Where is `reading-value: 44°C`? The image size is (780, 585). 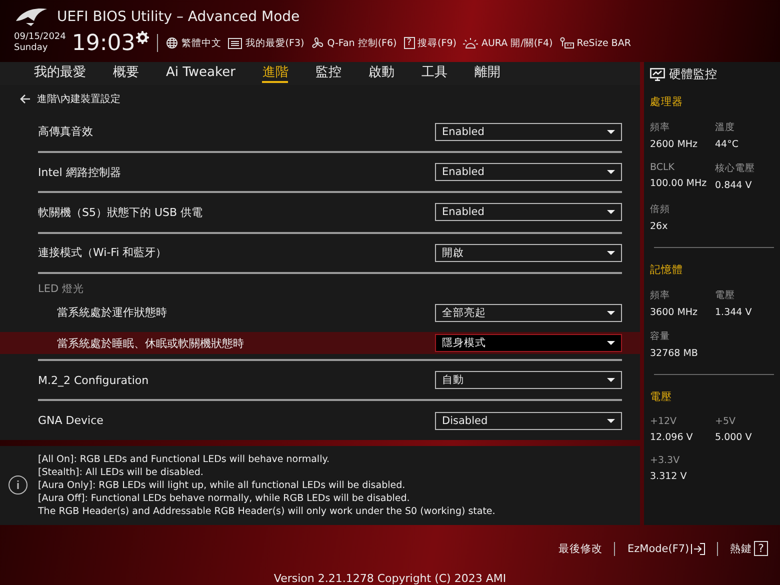
reading-value: 44°C is located at coordinates (727, 144).